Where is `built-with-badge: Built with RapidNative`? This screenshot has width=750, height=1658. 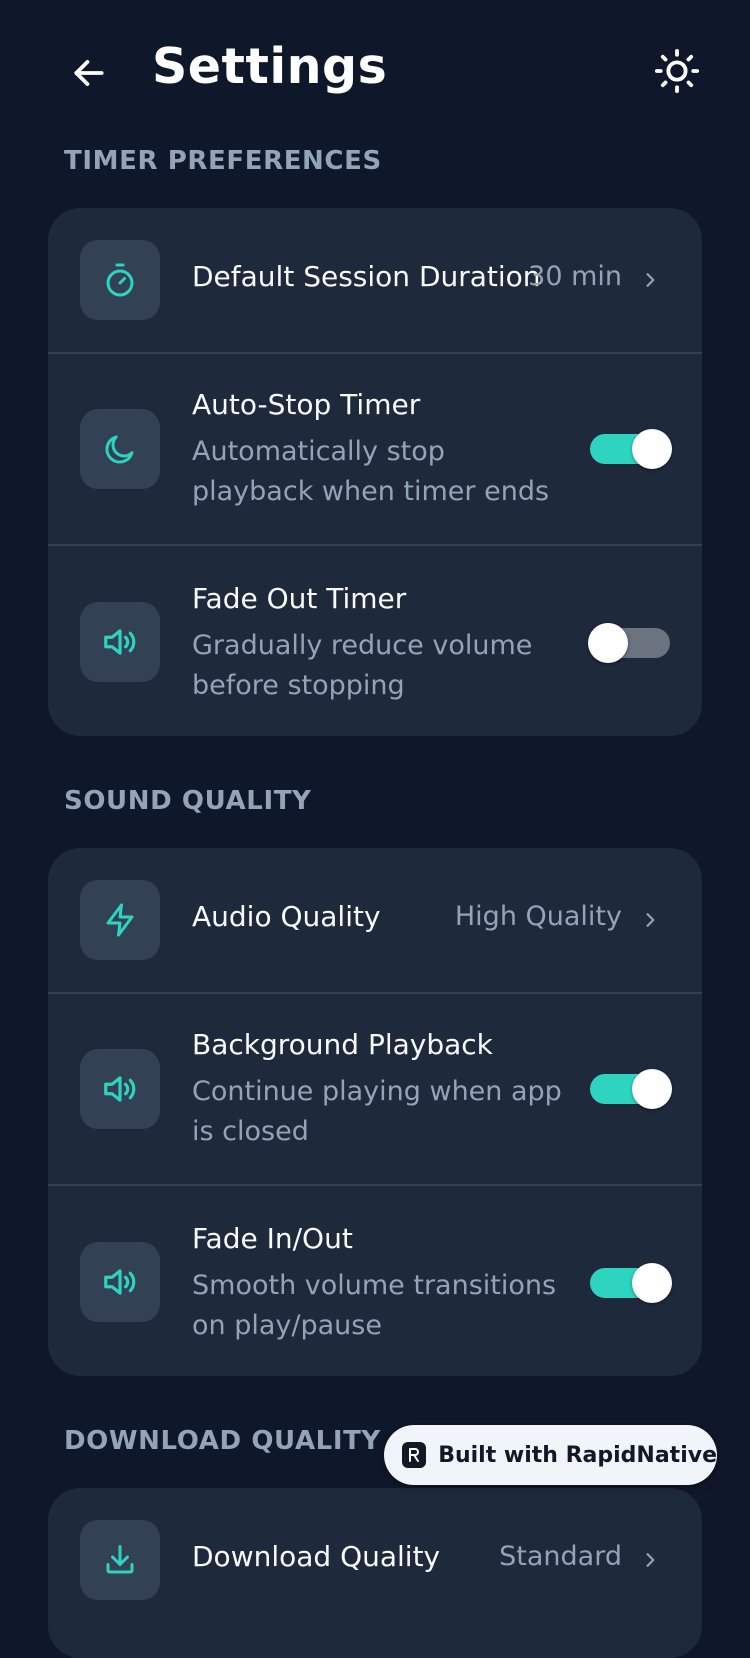
built-with-badge: Built with RapidNative is located at coordinates (550, 1455).